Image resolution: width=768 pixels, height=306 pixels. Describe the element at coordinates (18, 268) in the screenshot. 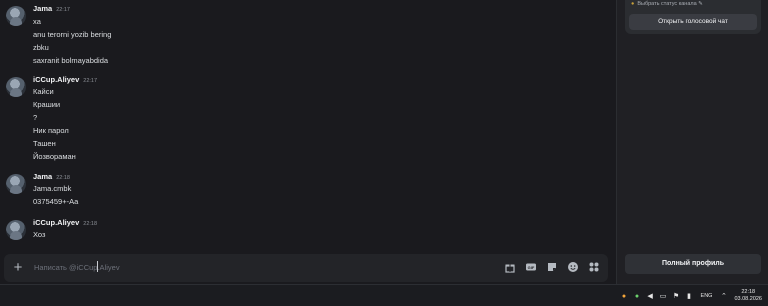

I see `plus-icon: +` at that location.